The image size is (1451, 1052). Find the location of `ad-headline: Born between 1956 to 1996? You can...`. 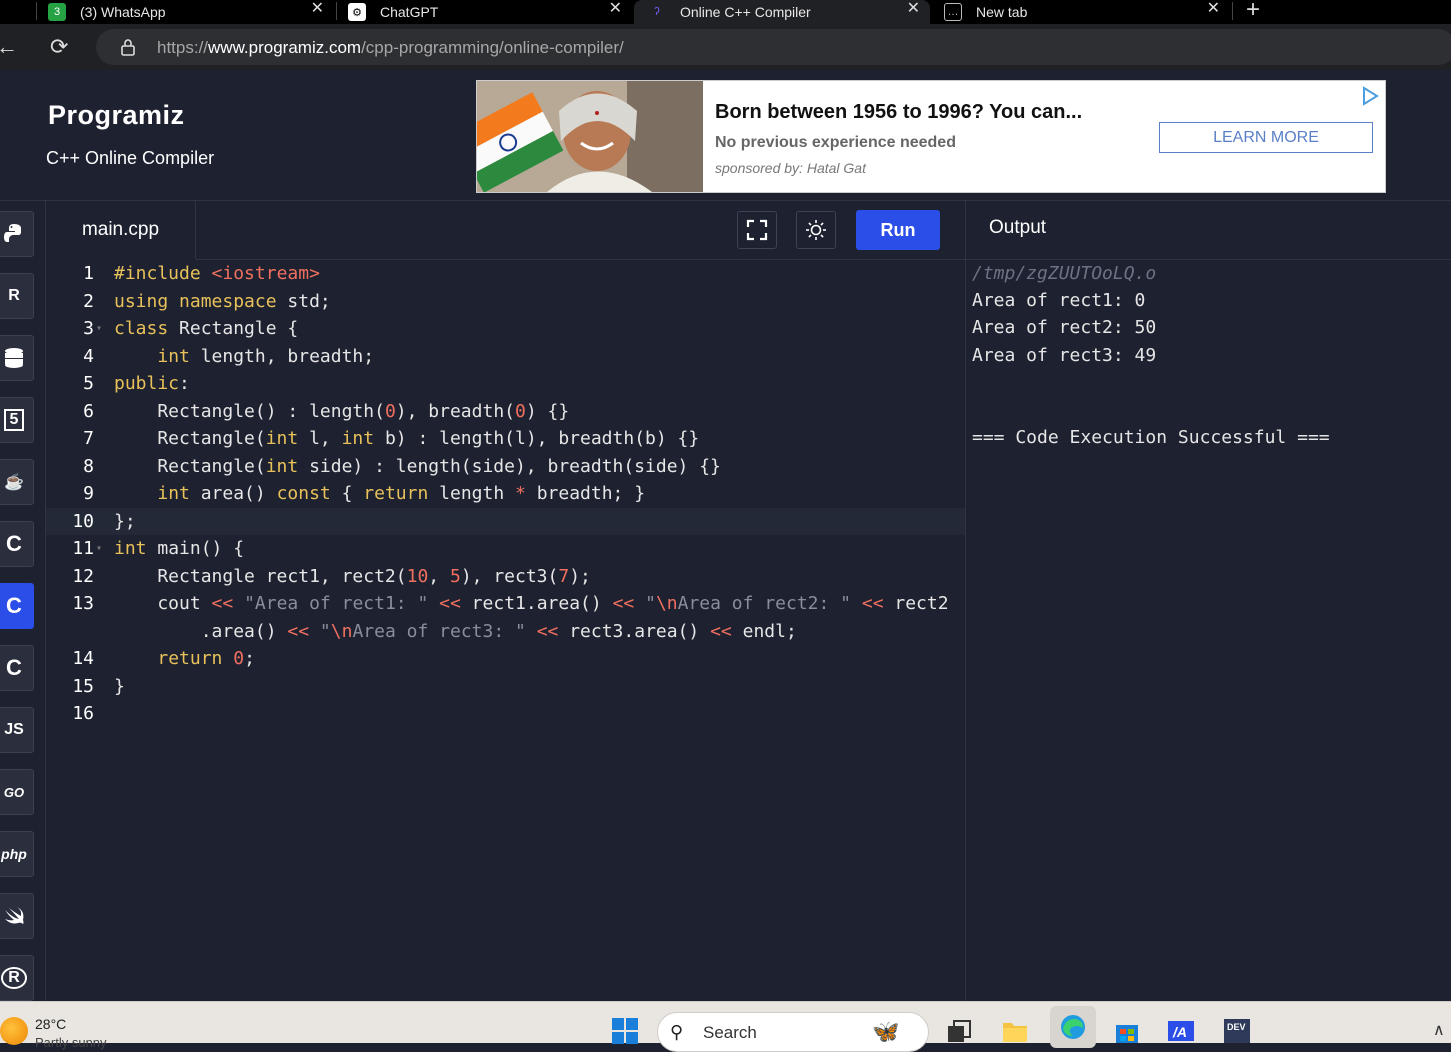

ad-headline: Born between 1956 to 1996? You can... is located at coordinates (898, 112).